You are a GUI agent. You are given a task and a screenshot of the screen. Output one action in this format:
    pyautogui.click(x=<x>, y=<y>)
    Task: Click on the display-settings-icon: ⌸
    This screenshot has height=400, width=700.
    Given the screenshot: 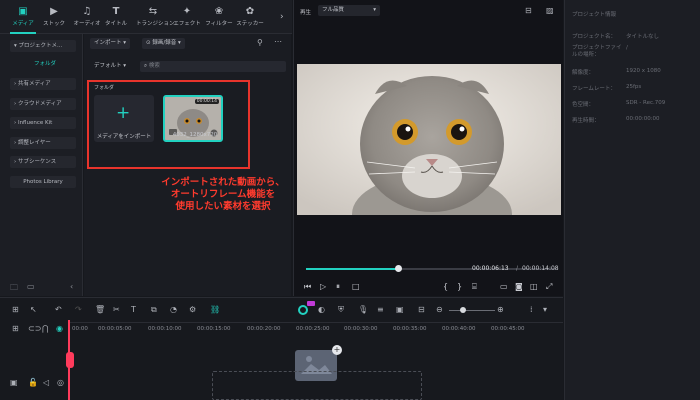 What is the action you would take?
    pyautogui.click(x=474, y=287)
    